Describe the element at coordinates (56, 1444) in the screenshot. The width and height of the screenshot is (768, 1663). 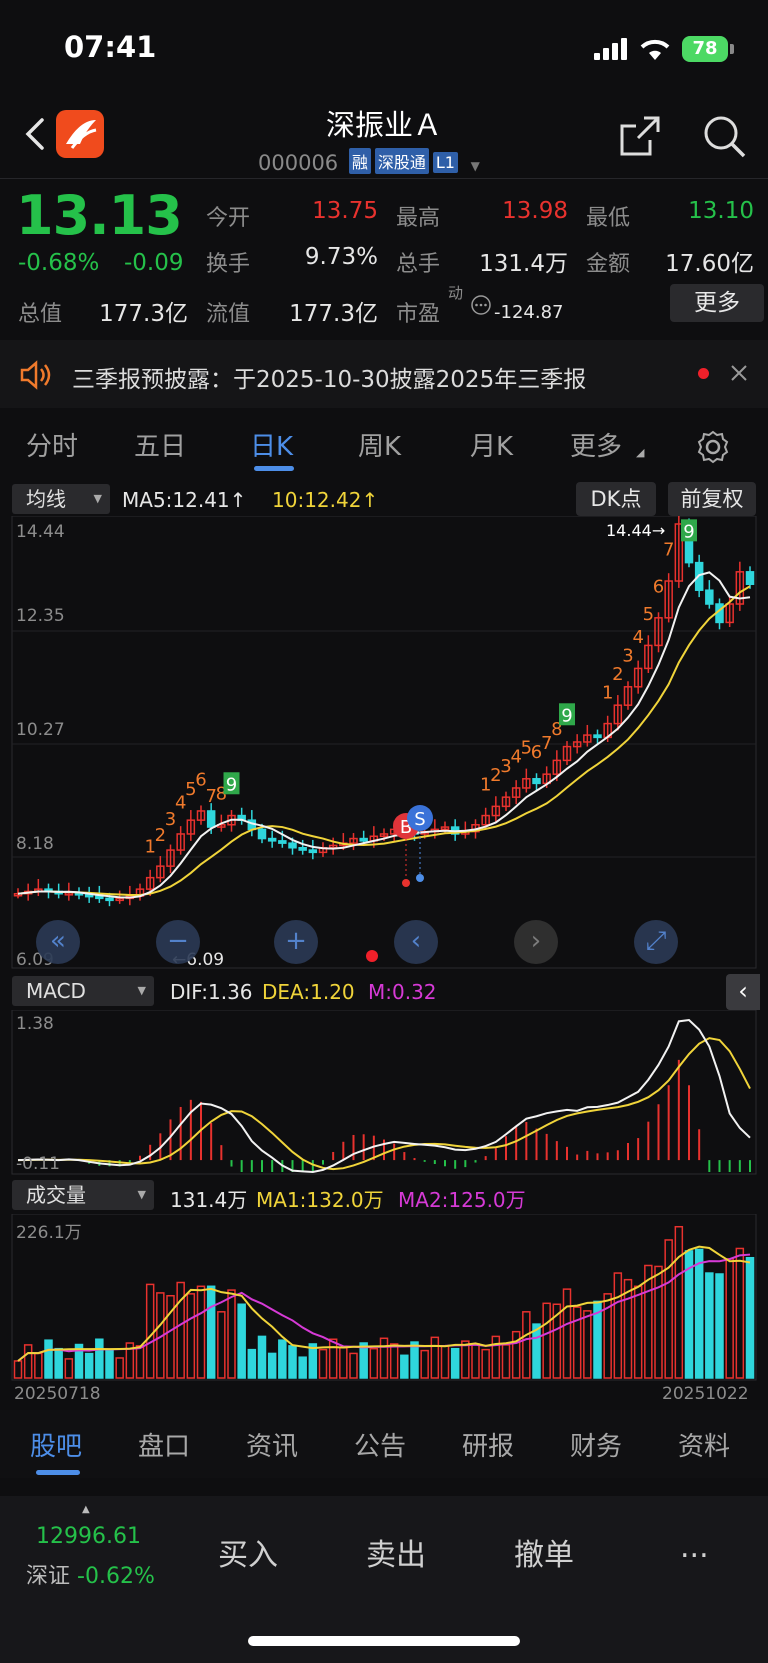
I see `tab-guba: 股吧` at that location.